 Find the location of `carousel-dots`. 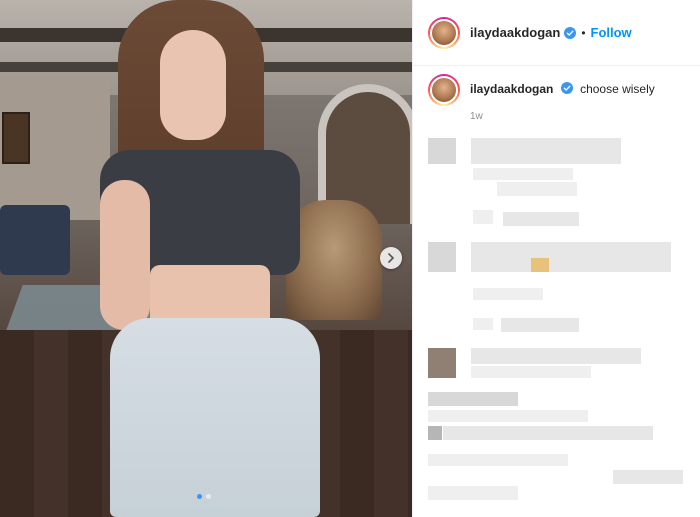

carousel-dots is located at coordinates (204, 496).